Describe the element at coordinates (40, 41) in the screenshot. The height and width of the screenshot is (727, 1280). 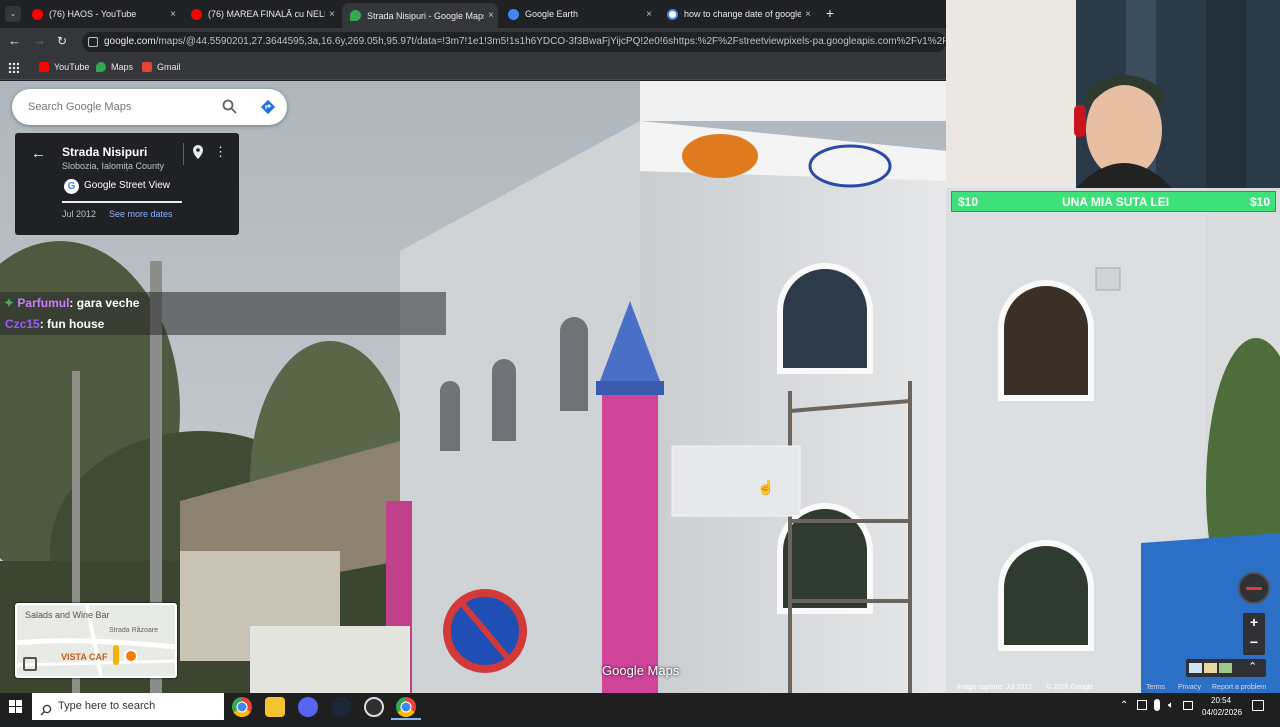
I see `forward-icon: →` at that location.